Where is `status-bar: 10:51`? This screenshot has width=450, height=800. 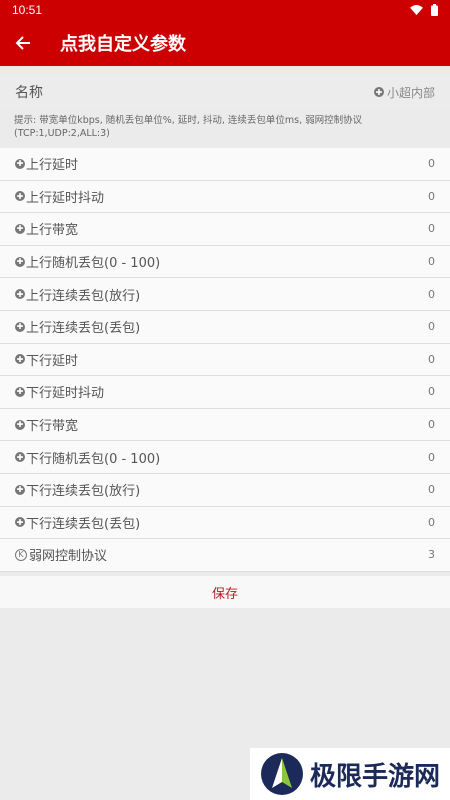
status-bar: 10:51 is located at coordinates (225, 10).